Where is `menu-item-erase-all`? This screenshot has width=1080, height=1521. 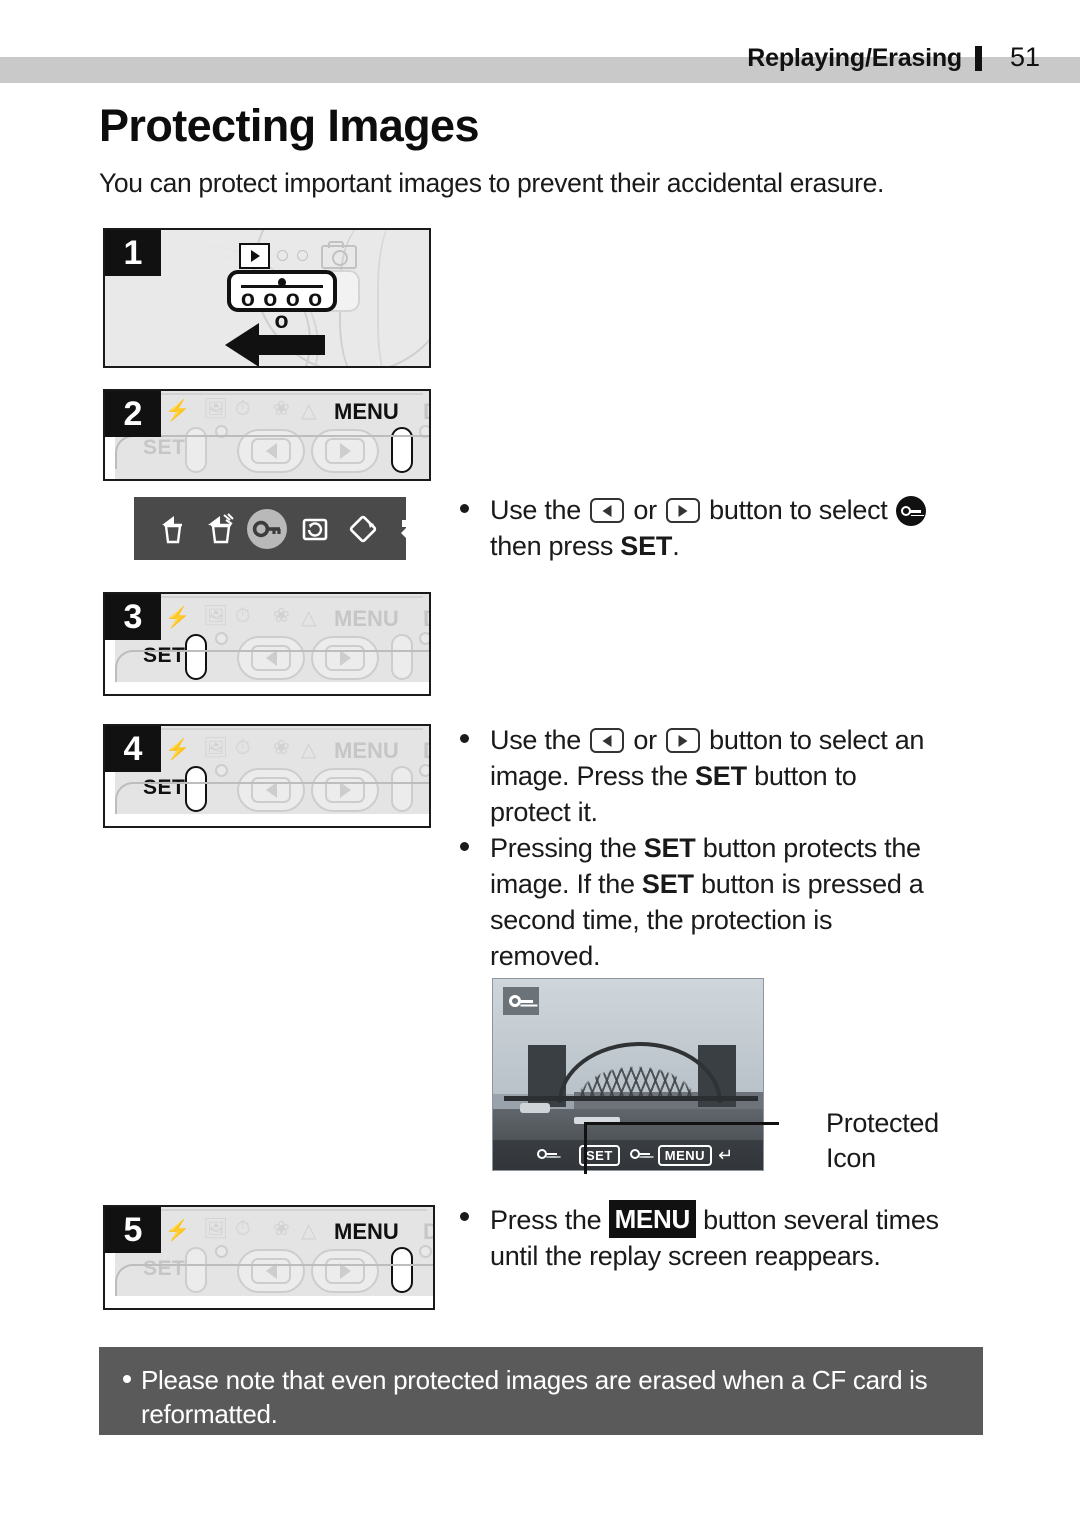
menu-item-erase-all is located at coordinates (221, 529).